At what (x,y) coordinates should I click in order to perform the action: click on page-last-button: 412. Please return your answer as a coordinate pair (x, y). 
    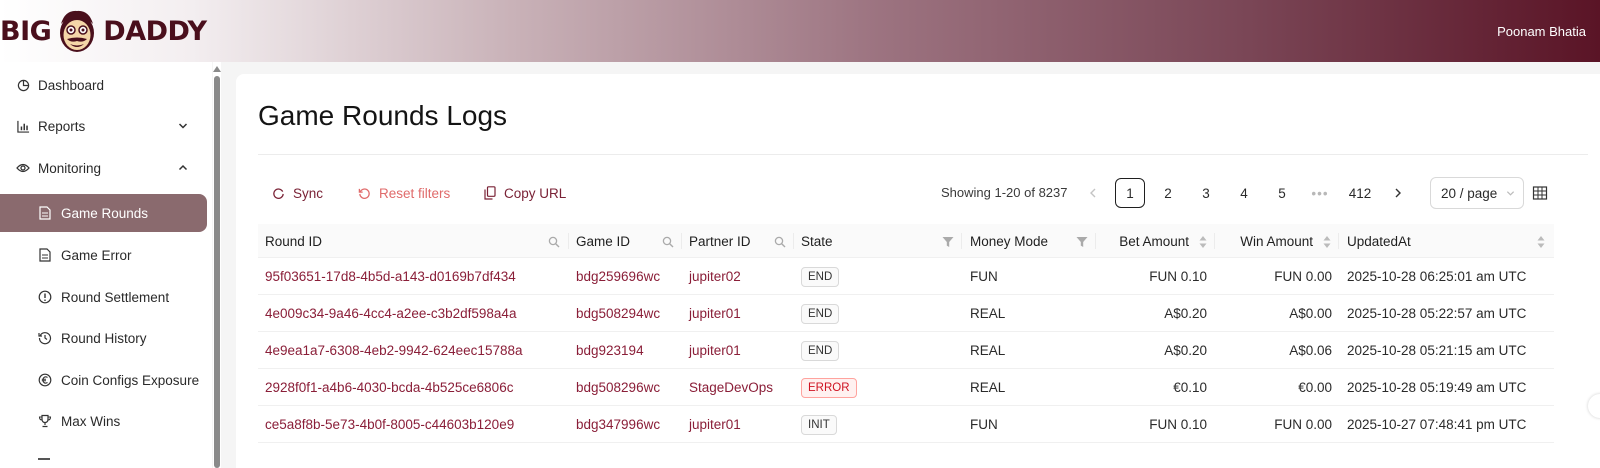
    Looking at the image, I should click on (1360, 193).